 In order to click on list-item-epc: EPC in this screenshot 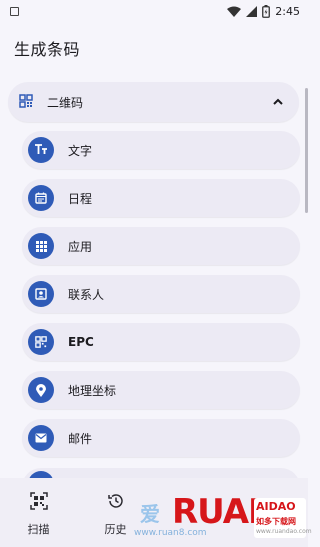, I will do `click(161, 342)`.